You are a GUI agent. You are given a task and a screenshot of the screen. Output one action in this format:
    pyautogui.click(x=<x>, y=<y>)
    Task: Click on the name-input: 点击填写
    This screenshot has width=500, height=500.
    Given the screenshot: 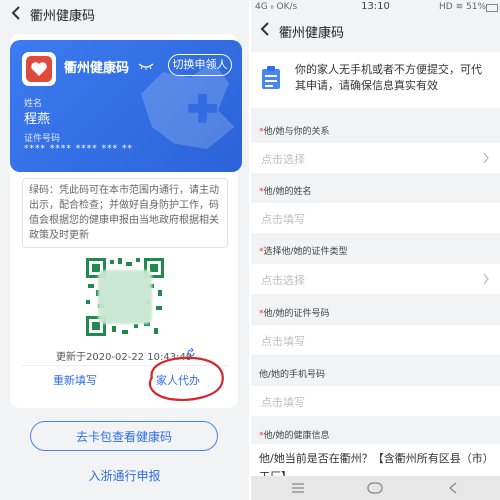 What is the action you would take?
    pyautogui.click(x=375, y=218)
    